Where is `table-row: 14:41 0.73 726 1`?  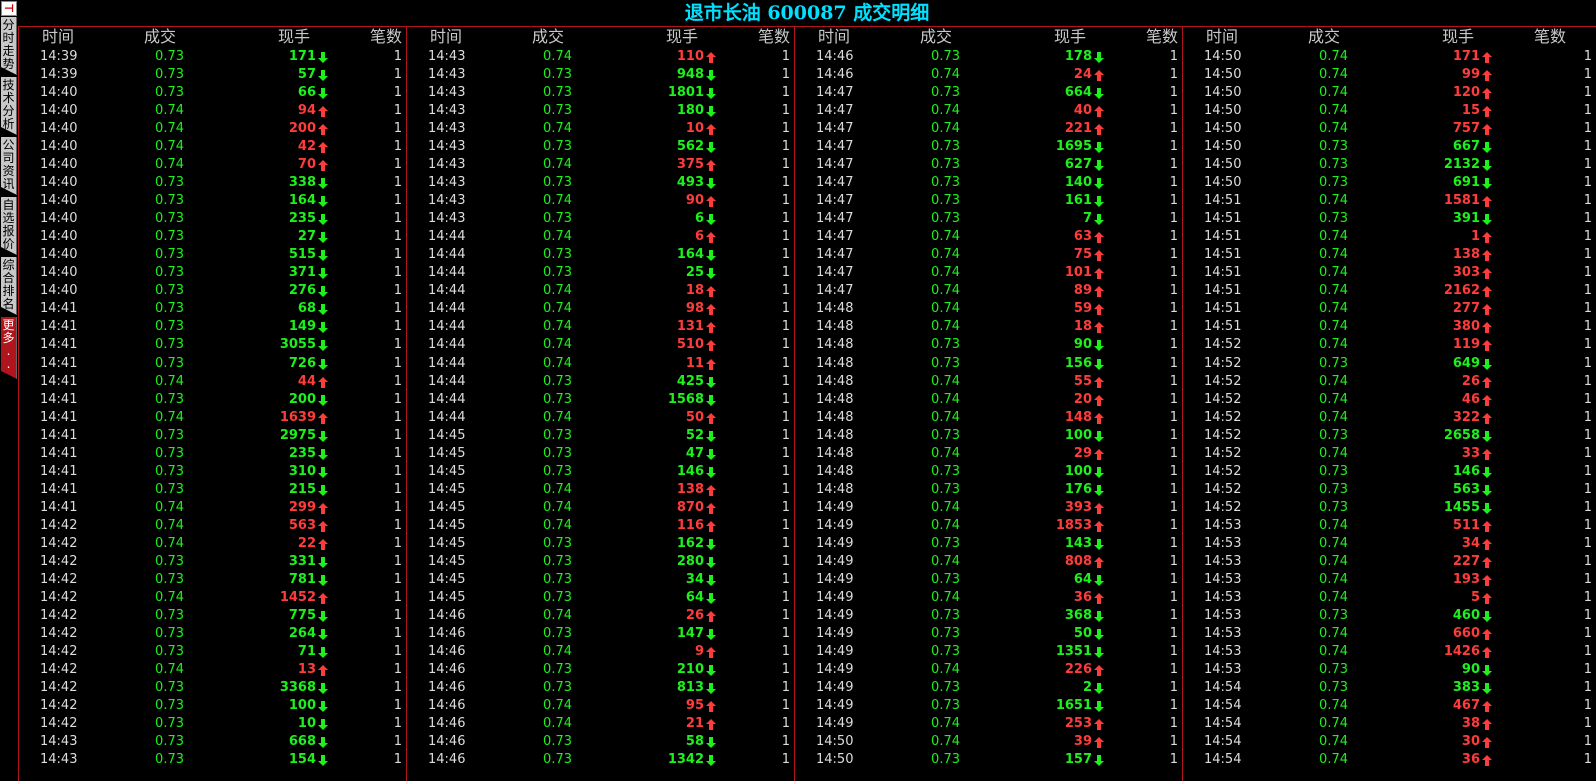
table-row: 14:41 0.73 726 1 is located at coordinates (212, 364).